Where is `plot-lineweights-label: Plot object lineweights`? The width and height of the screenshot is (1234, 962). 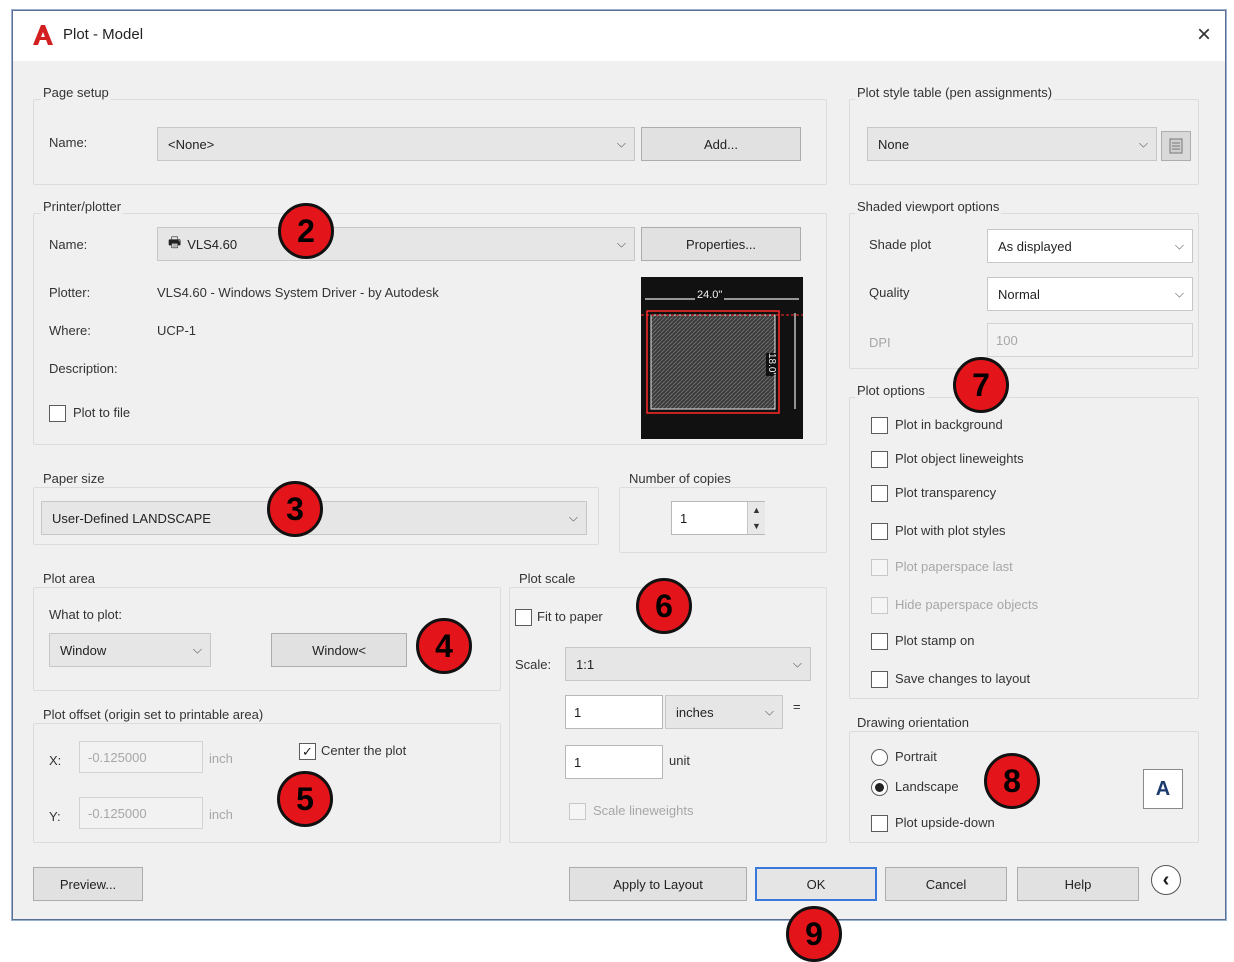
plot-lineweights-label: Plot object lineweights is located at coordinates (959, 458).